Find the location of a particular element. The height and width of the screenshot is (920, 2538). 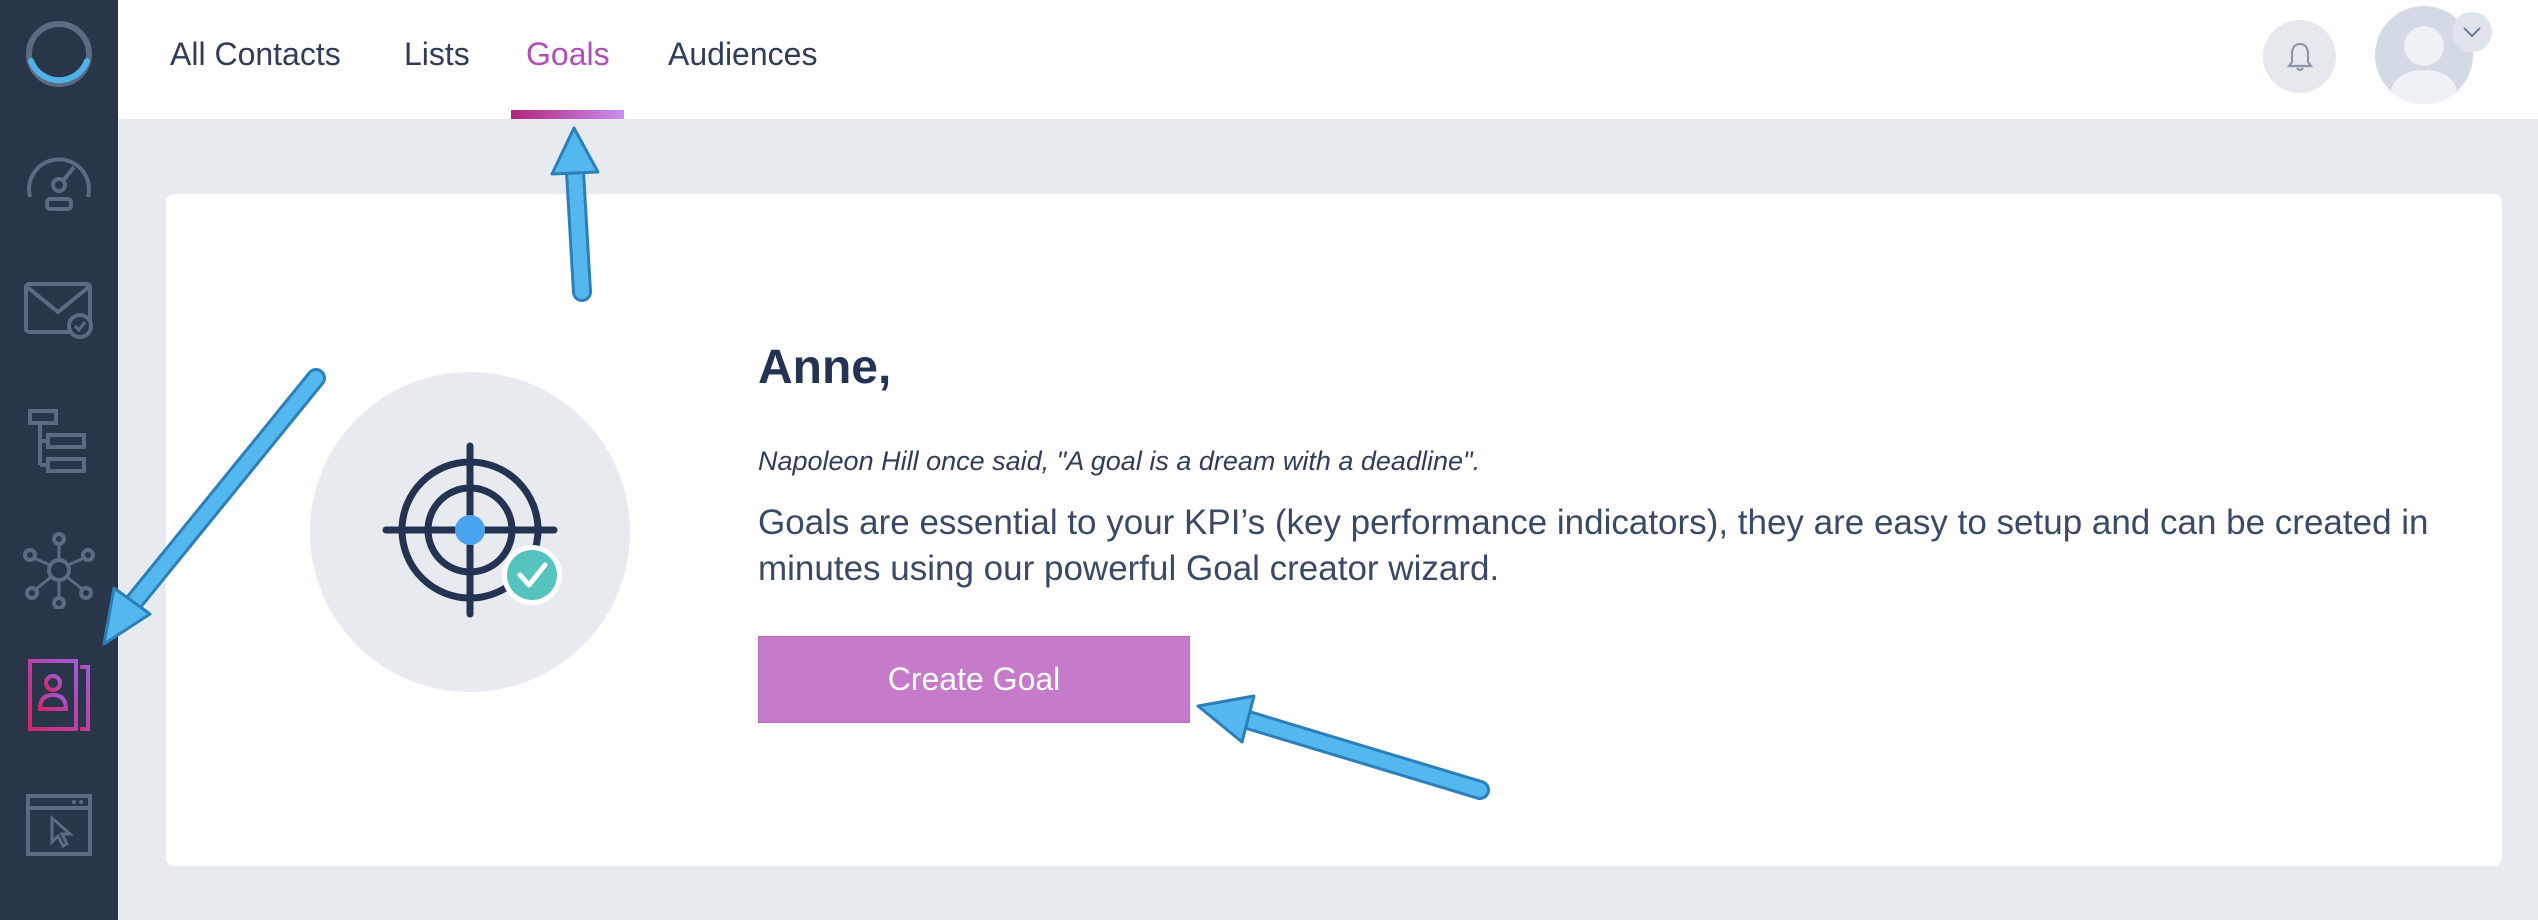

active-tab-indicator is located at coordinates (567, 114).